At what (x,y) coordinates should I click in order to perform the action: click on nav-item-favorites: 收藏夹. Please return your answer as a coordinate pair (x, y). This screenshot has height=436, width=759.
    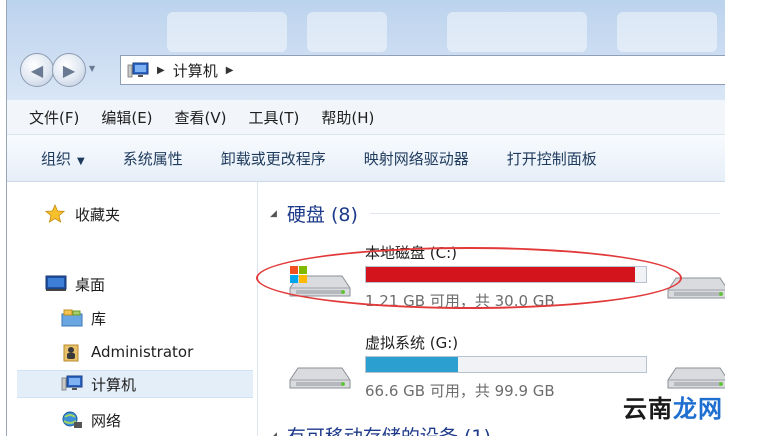
    Looking at the image, I should click on (82, 214).